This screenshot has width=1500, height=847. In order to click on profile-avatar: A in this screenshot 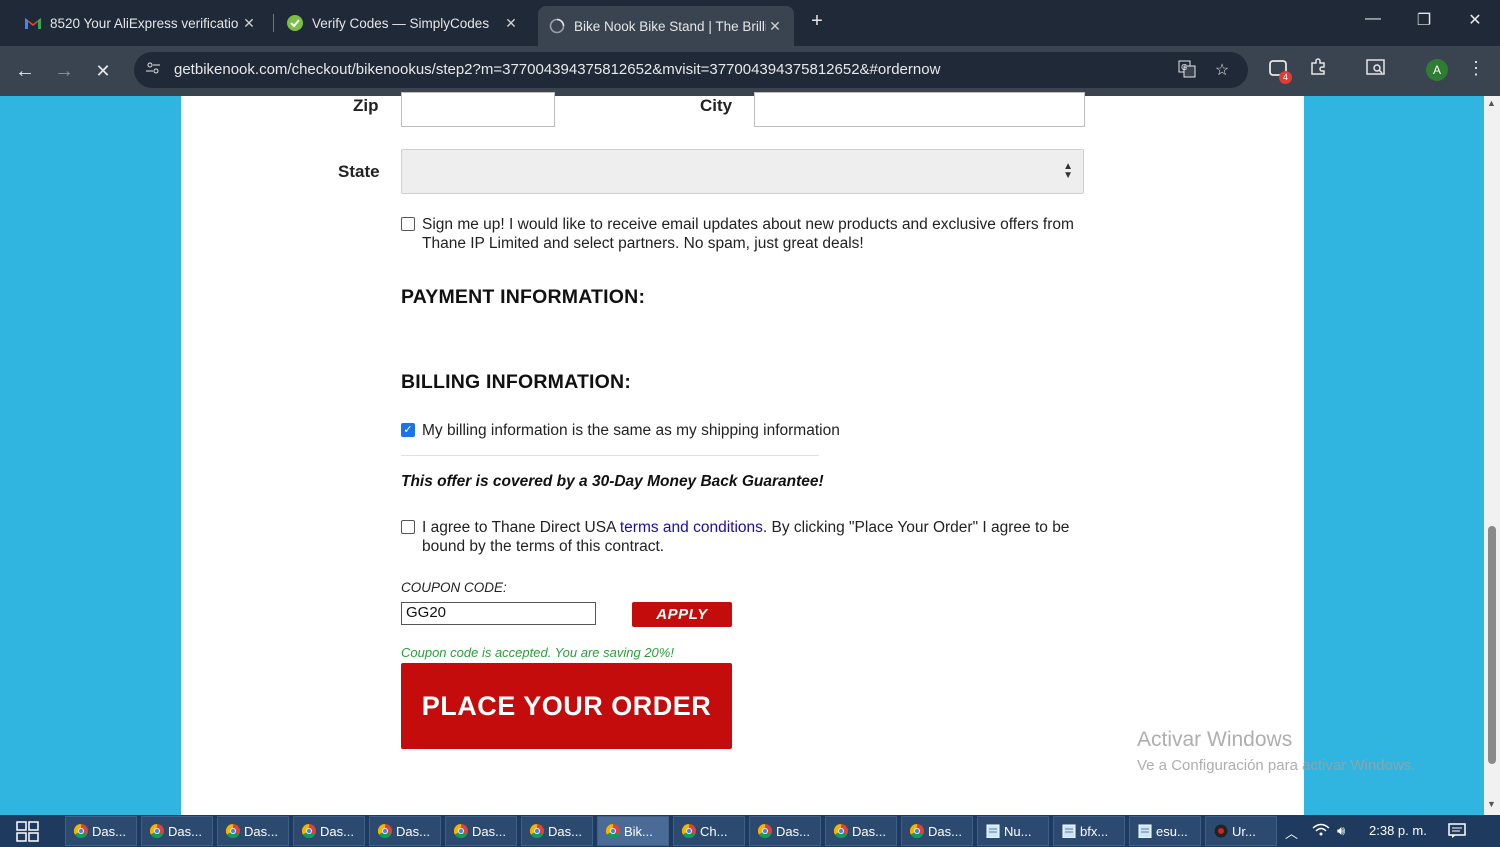, I will do `click(1437, 70)`.